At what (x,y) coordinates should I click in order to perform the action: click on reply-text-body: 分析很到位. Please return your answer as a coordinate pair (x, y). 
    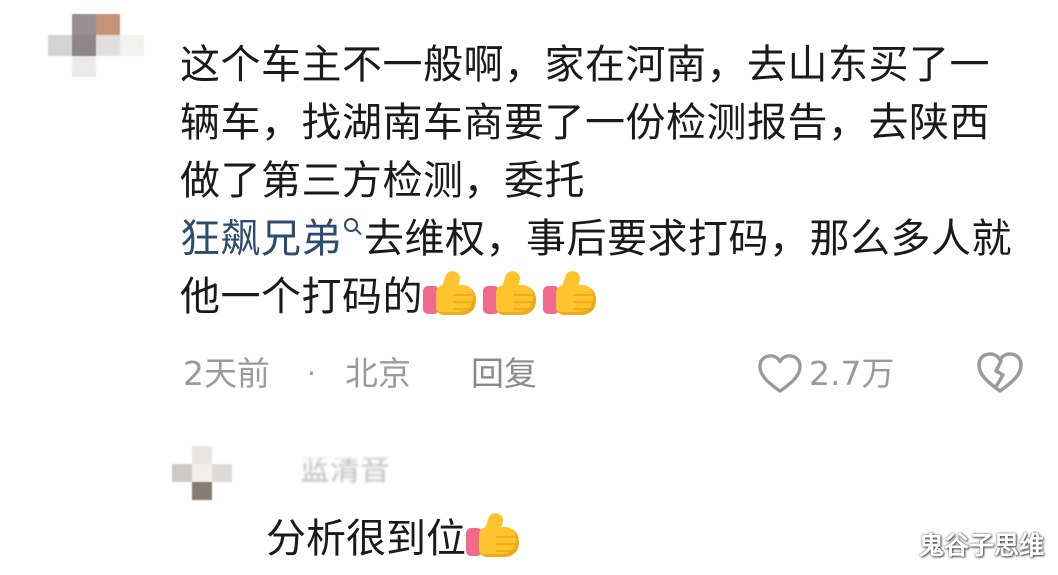
    Looking at the image, I should click on (366, 539).